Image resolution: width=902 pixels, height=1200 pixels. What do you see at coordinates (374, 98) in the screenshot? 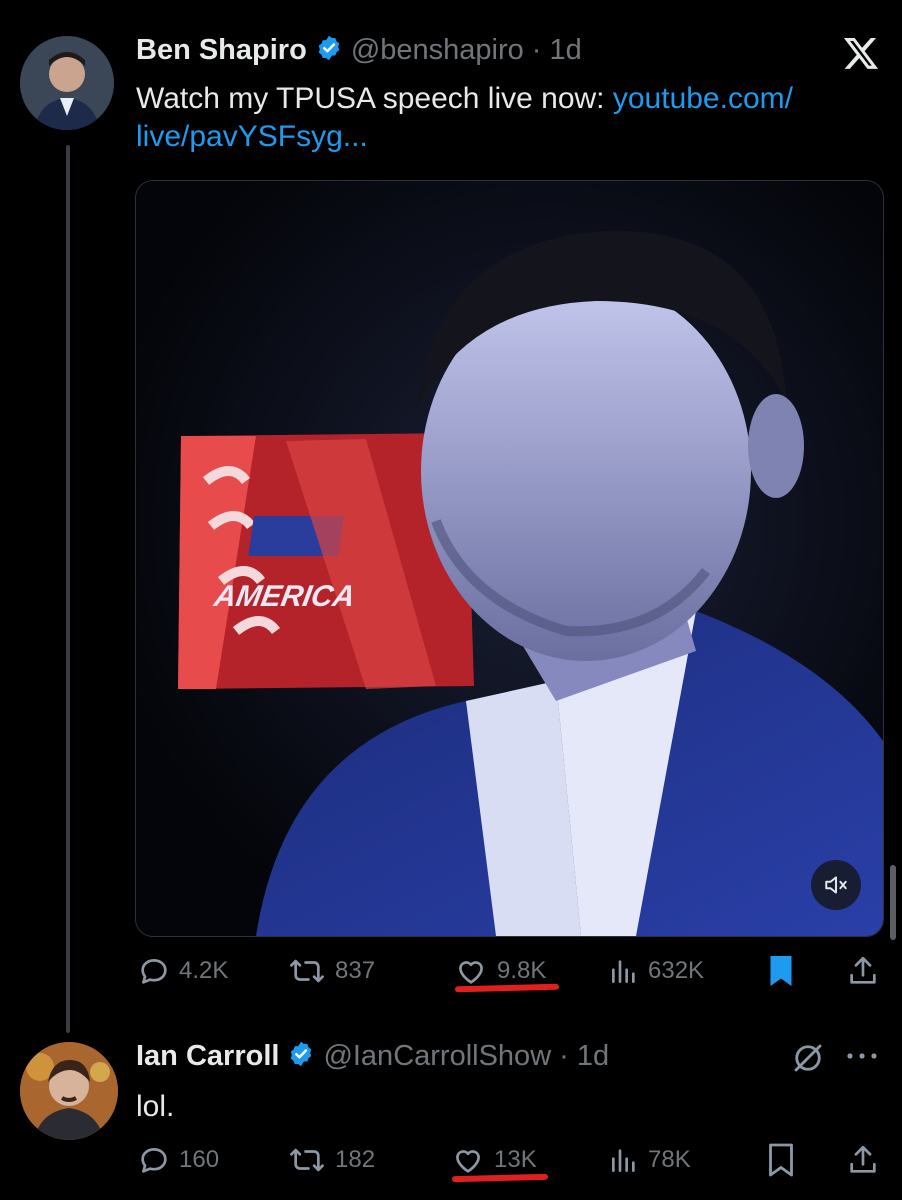
I see `tweet-body: Watch my TPUSA speech live now:` at bounding box center [374, 98].